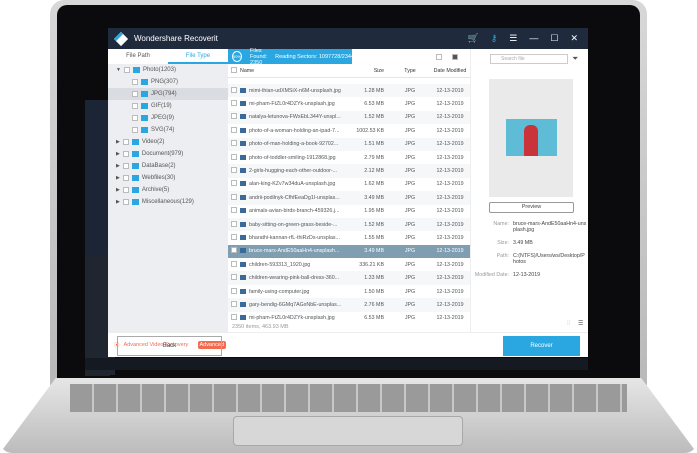 This screenshot has width=697, height=453. What do you see at coordinates (554, 38) in the screenshot?
I see `maximize-icon: ☐` at bounding box center [554, 38].